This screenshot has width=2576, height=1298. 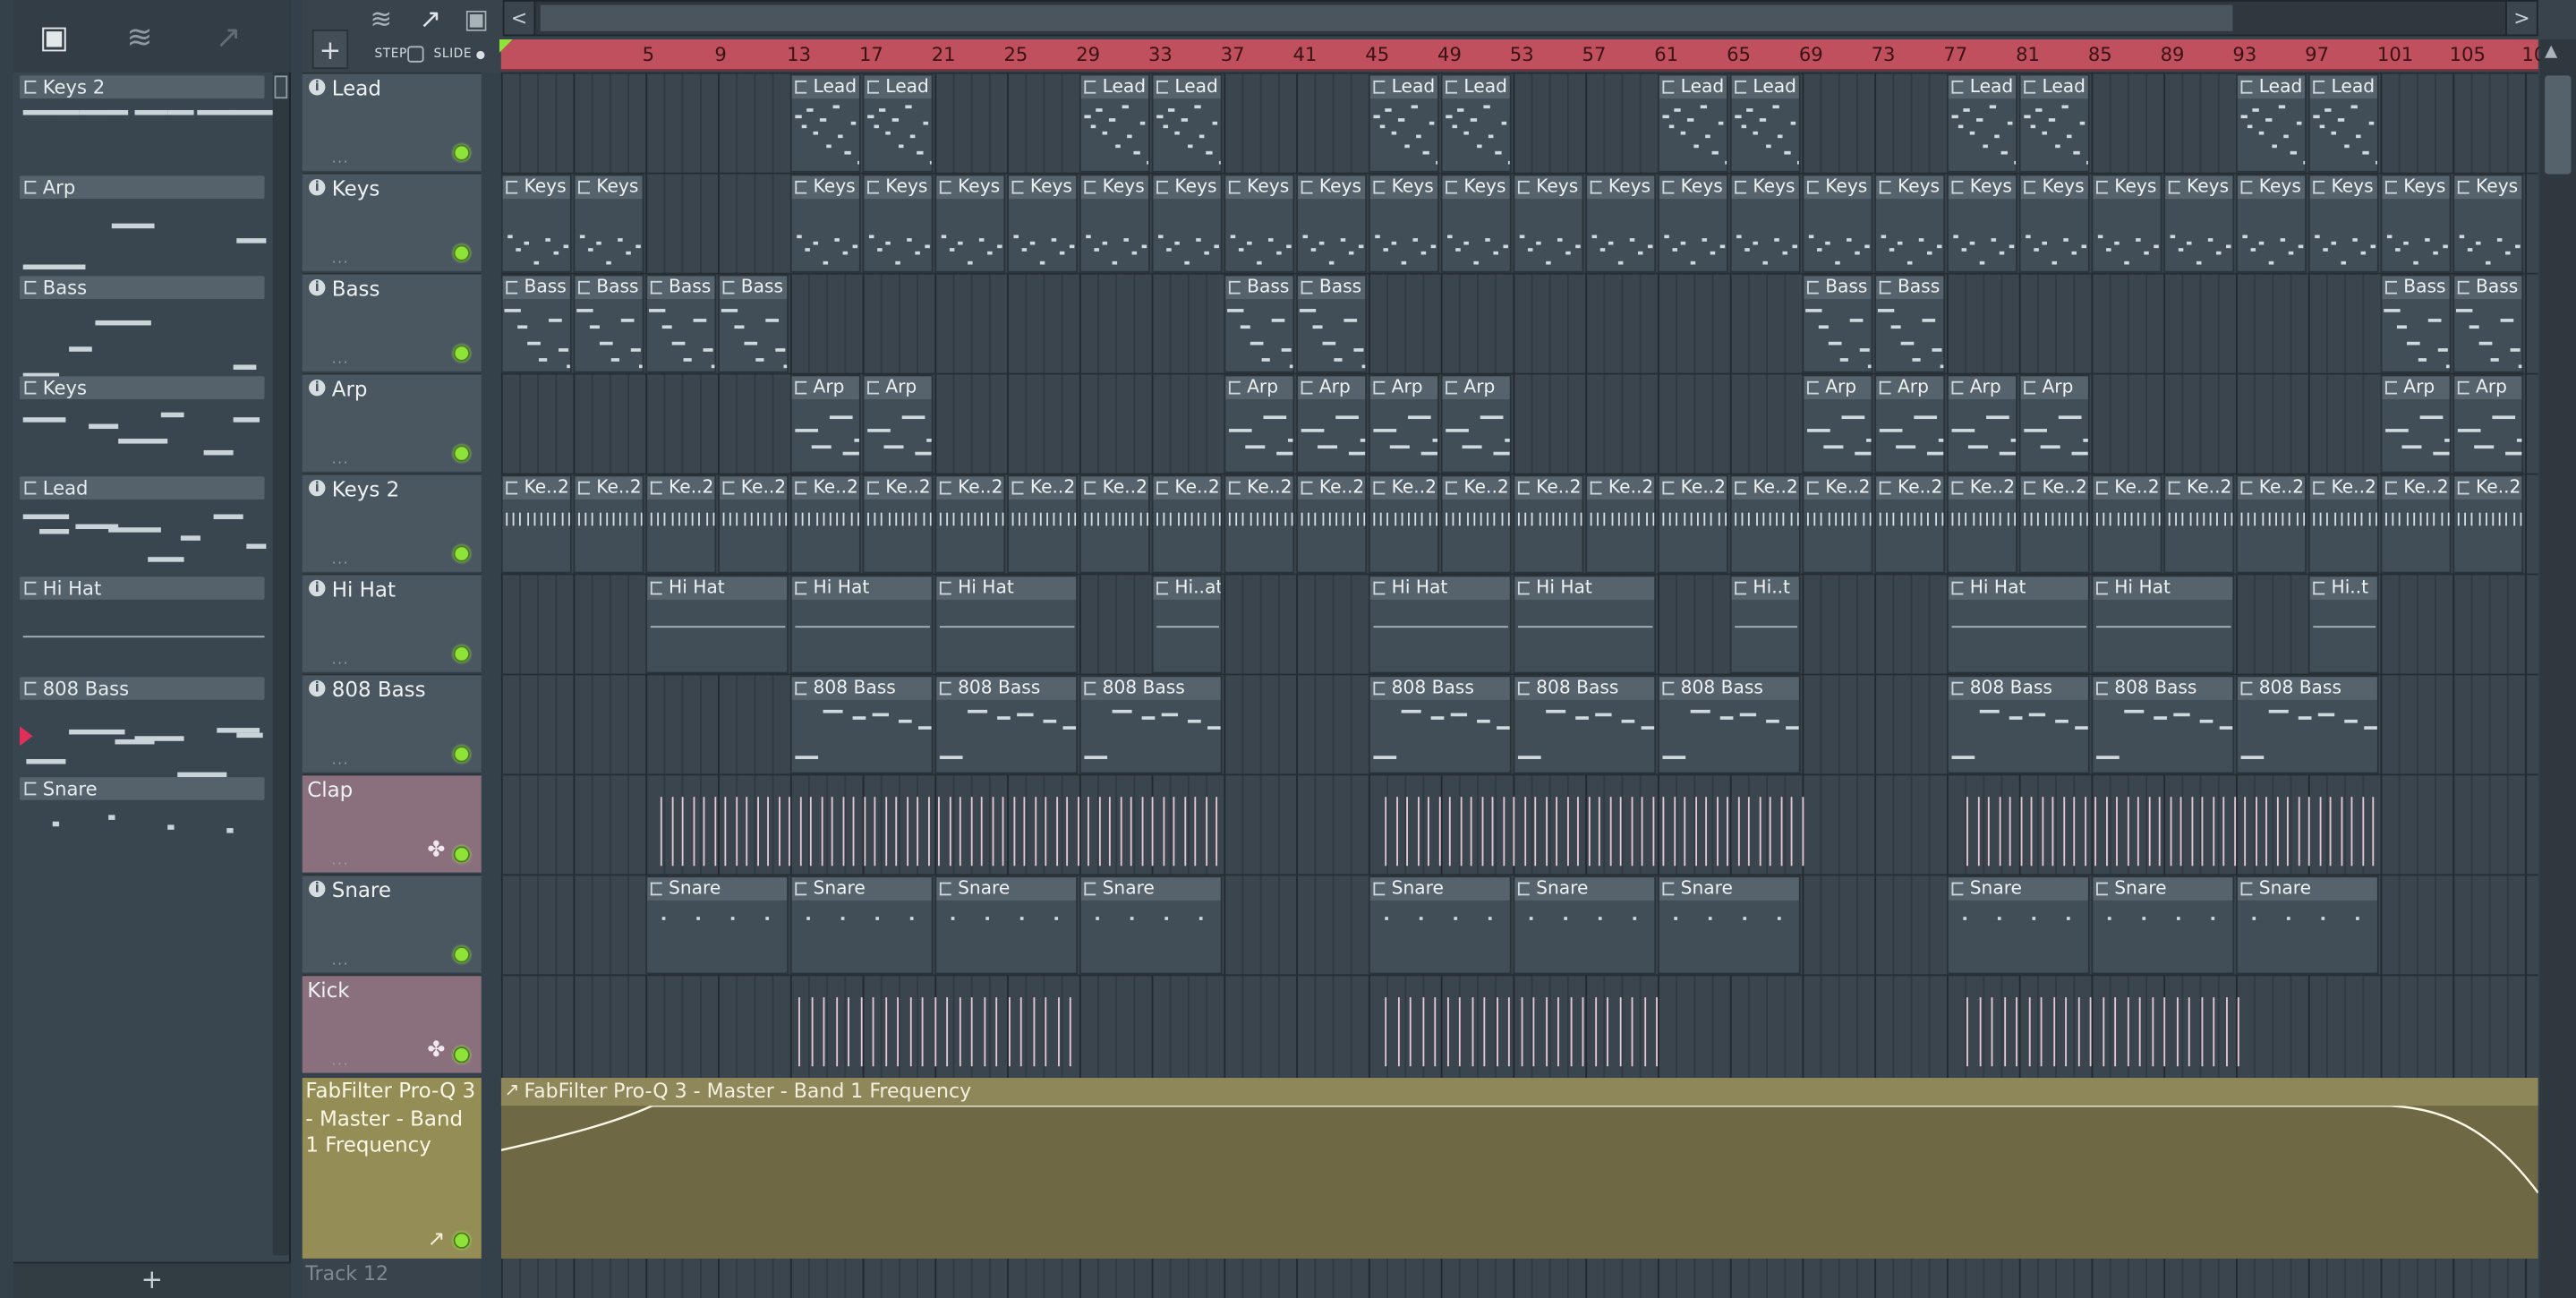 I want to click on clip-header: Hi..at, so click(x=1187, y=588).